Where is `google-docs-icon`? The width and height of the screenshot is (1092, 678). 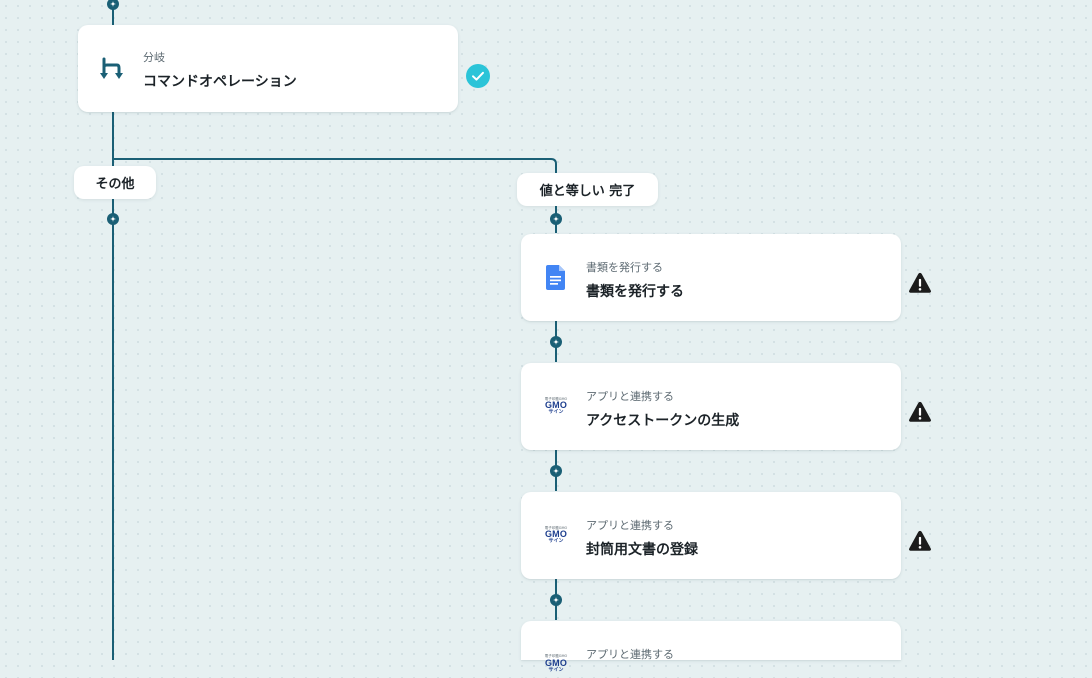 google-docs-icon is located at coordinates (556, 278).